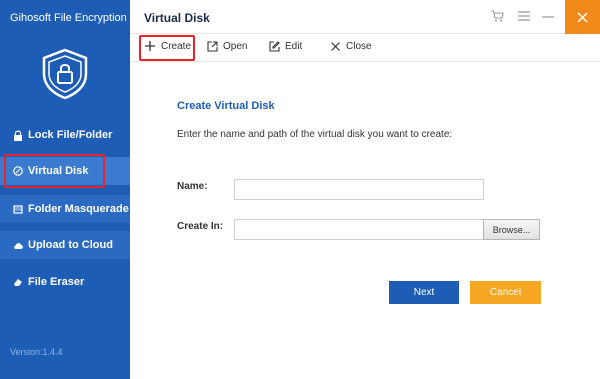 This screenshot has height=379, width=600. What do you see at coordinates (548, 16) in the screenshot?
I see `minimize-icon` at bounding box center [548, 16].